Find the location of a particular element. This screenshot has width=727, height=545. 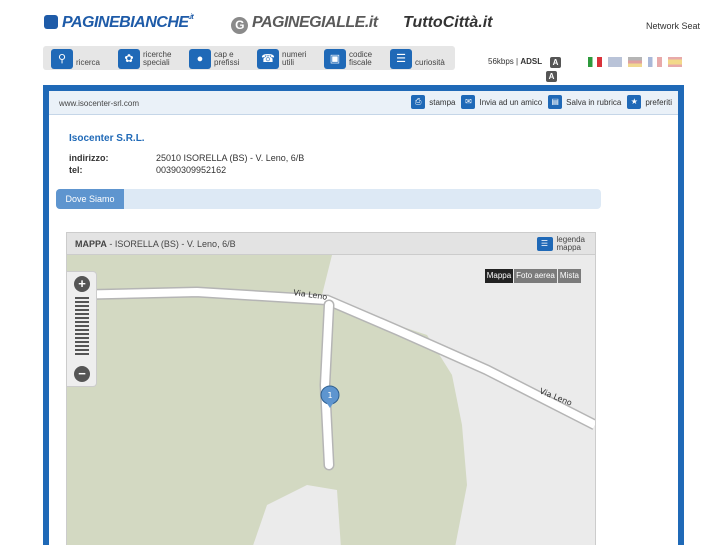

flag-es-icon is located at coordinates (675, 62).